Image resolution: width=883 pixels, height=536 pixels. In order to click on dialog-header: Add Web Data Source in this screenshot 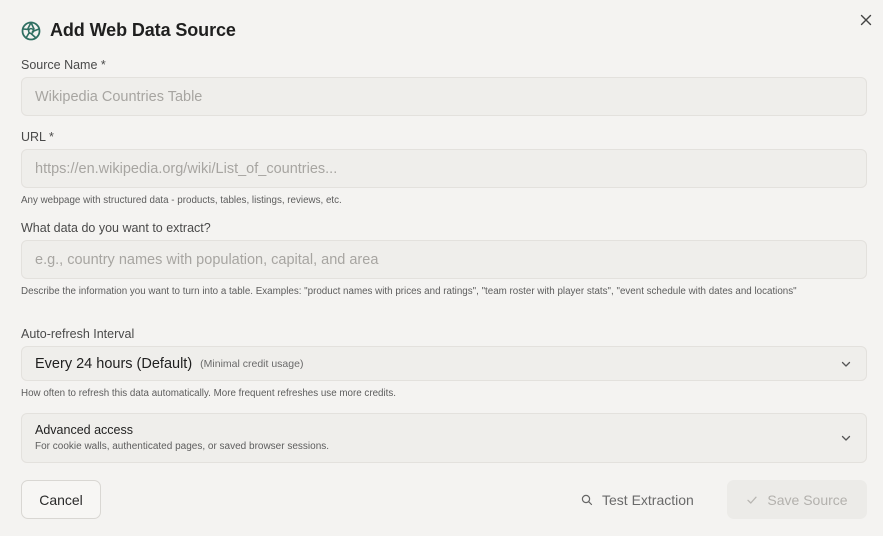, I will do `click(128, 30)`.